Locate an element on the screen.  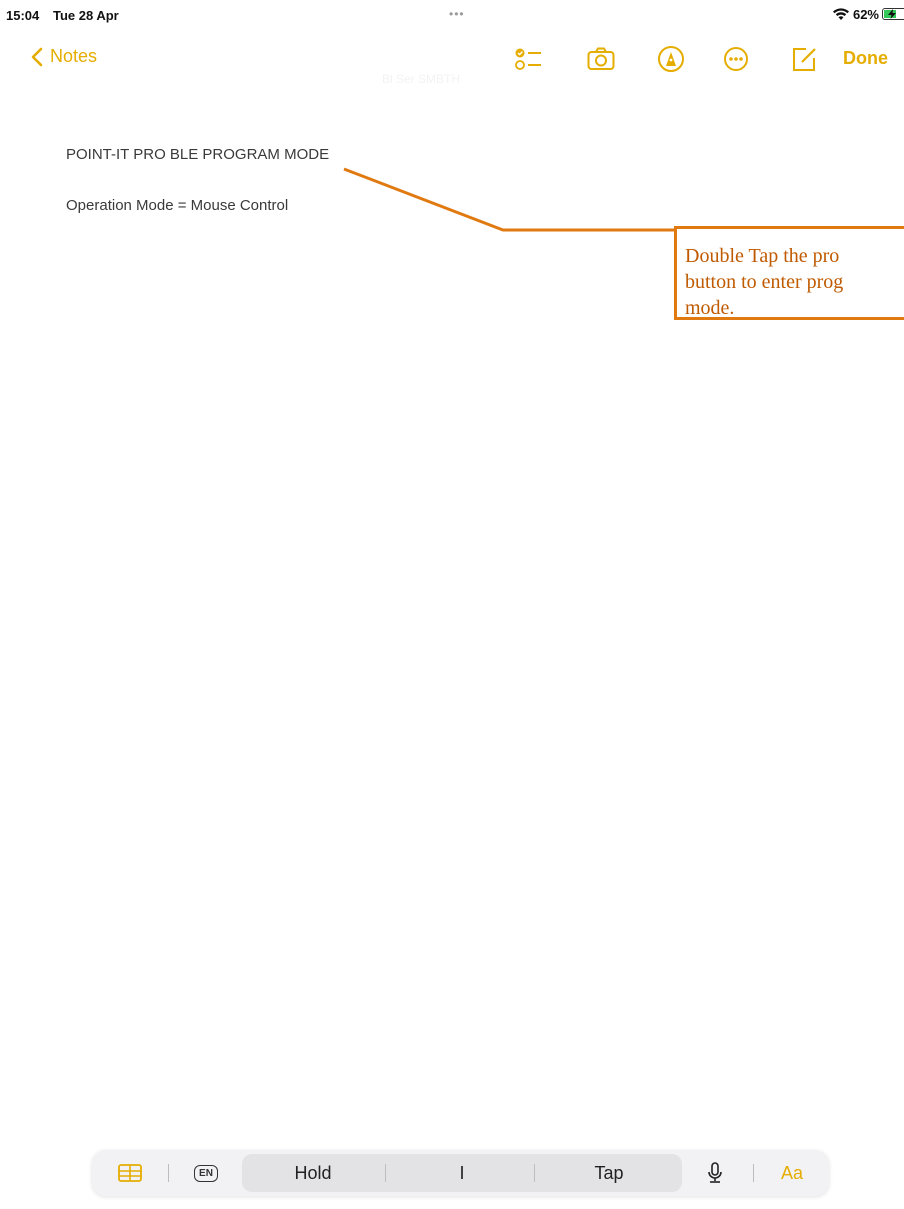
language-button: EN is located at coordinates (206, 1173).